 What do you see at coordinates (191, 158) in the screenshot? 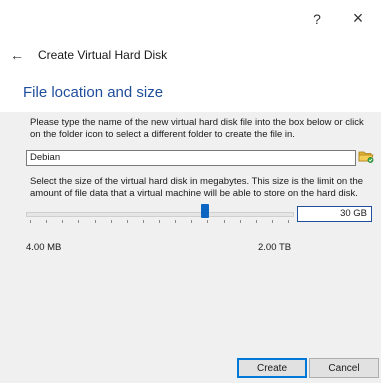
I see `file-name-input: Debian` at bounding box center [191, 158].